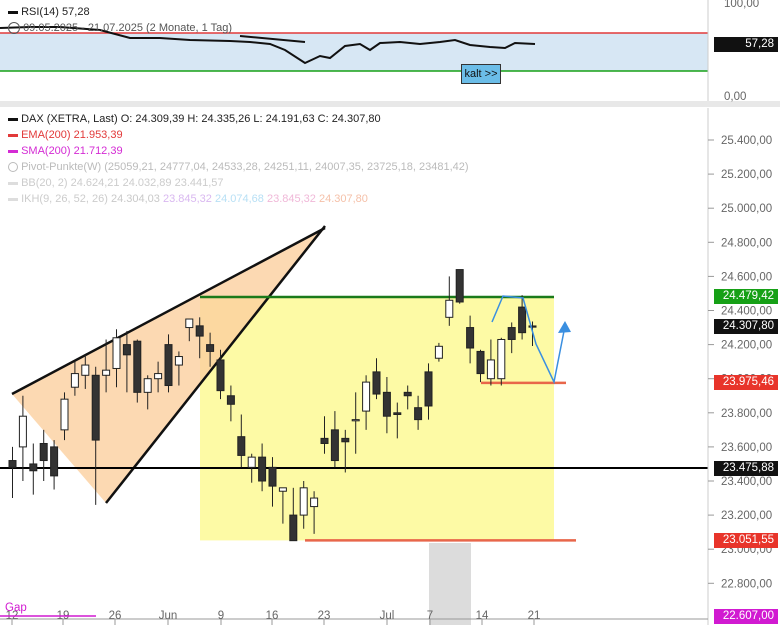  What do you see at coordinates (189, 28) in the screenshot?
I see `rsi-span: (2 Monate, 1 Tag)` at bounding box center [189, 28].